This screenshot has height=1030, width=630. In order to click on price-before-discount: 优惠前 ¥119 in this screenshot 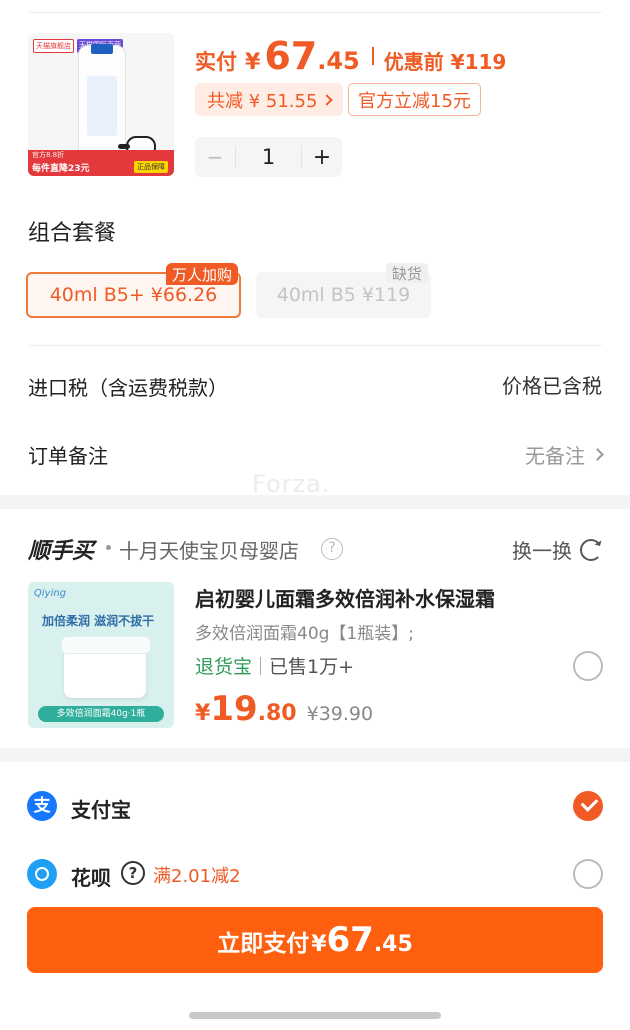, I will do `click(445, 62)`.